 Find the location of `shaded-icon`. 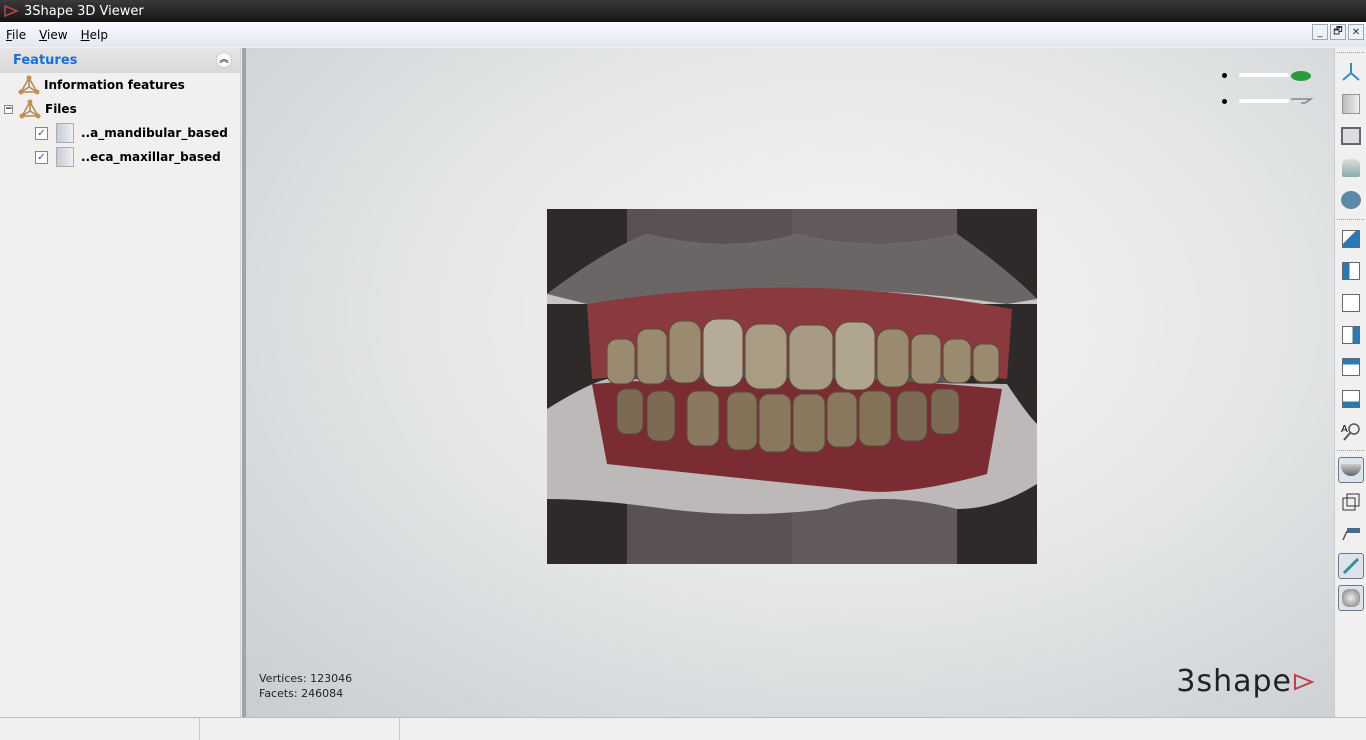

shaded-icon is located at coordinates (1350, 470).